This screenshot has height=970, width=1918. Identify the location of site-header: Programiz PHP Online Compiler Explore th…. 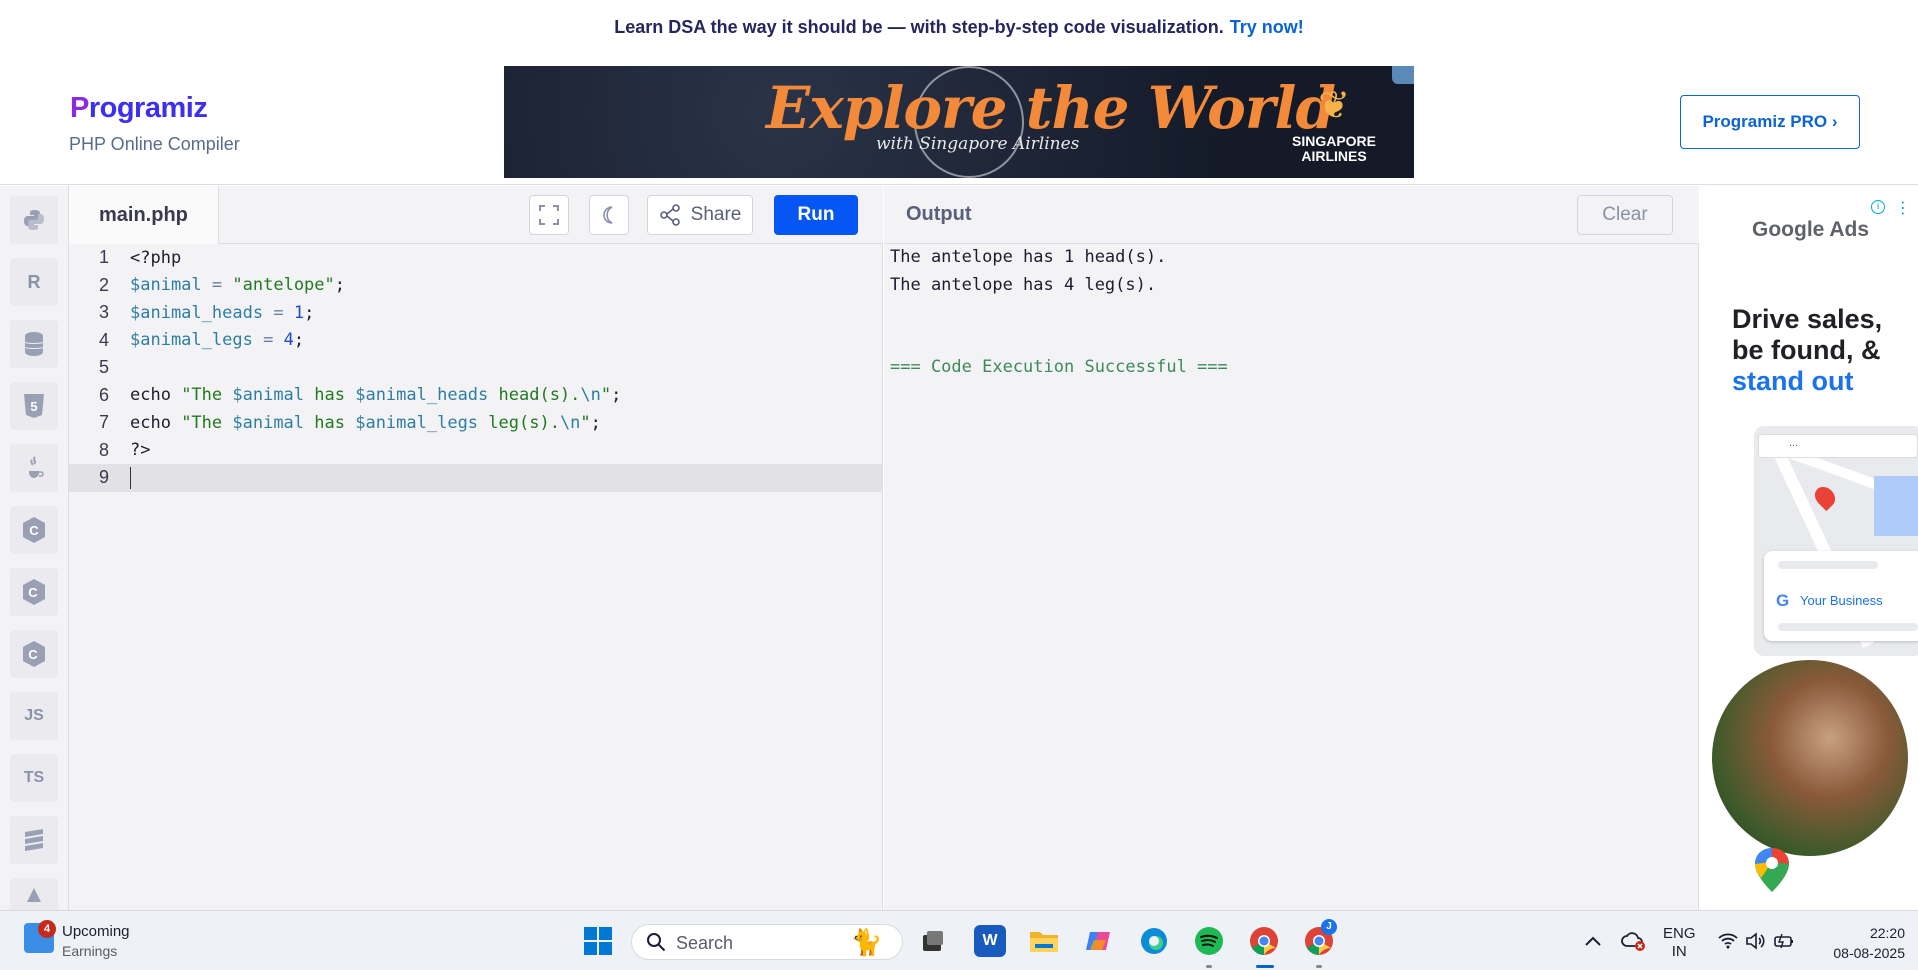
(959, 119).